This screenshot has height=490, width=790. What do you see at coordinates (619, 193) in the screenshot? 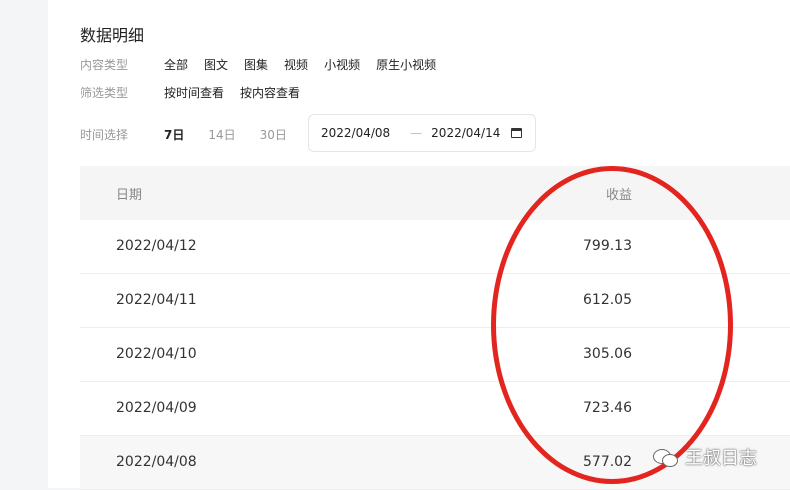
I see `header-income: 收益` at bounding box center [619, 193].